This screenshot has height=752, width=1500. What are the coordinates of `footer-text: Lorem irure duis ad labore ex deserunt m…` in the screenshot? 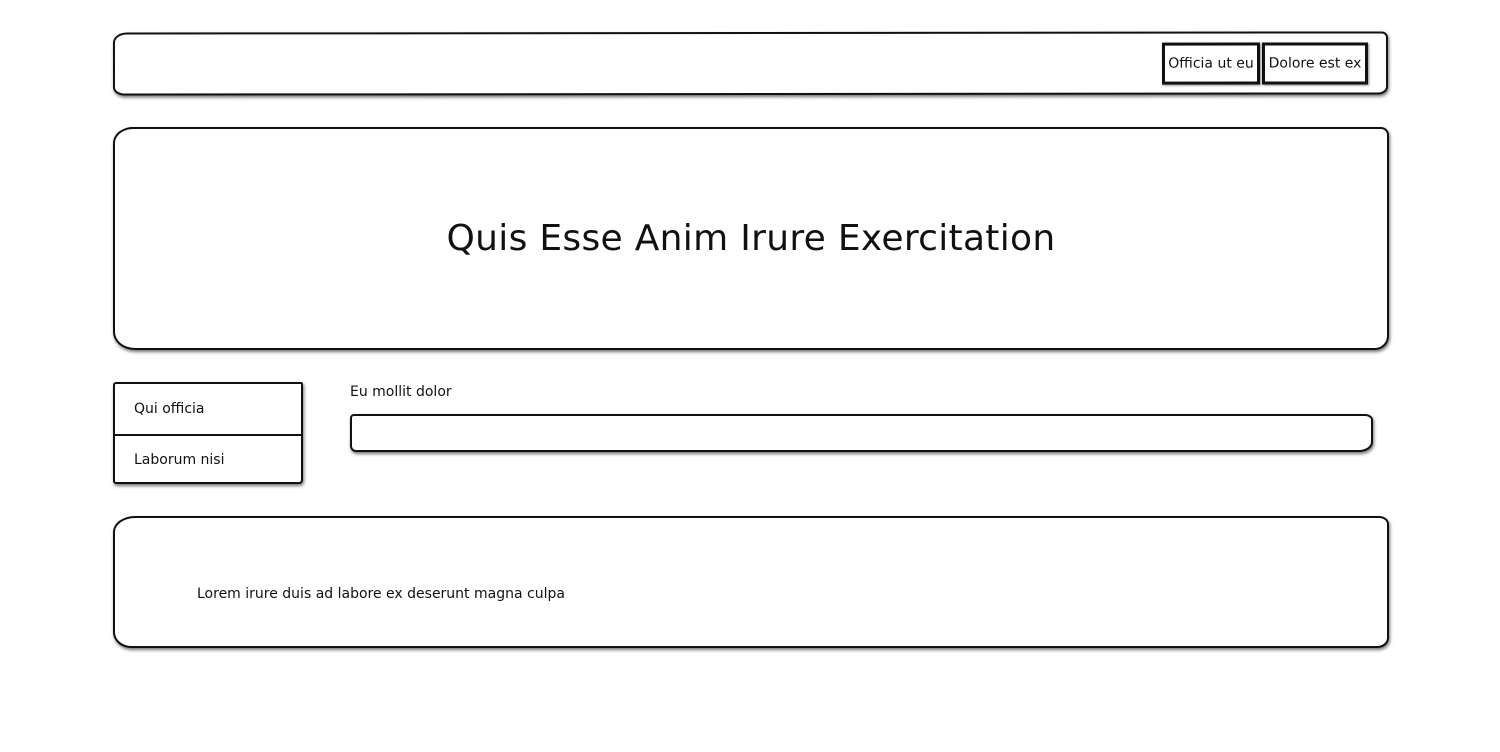 It's located at (381, 594).